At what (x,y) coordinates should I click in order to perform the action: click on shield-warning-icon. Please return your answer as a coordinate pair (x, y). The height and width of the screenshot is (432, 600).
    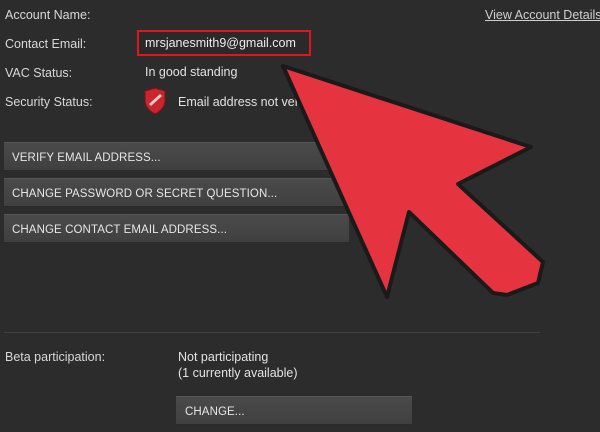
    Looking at the image, I should click on (155, 101).